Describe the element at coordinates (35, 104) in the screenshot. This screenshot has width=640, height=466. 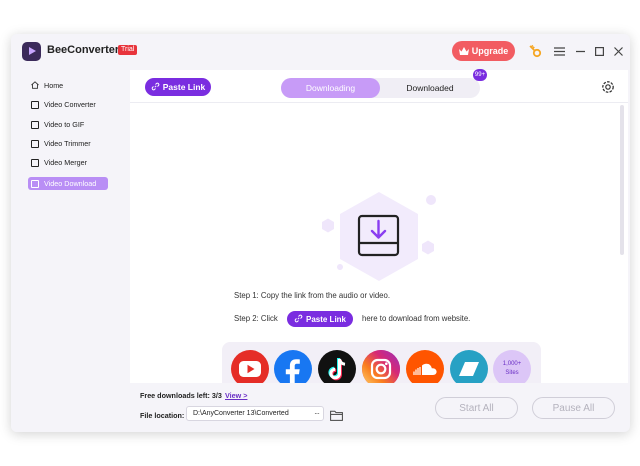
I see `converter-icon` at that location.